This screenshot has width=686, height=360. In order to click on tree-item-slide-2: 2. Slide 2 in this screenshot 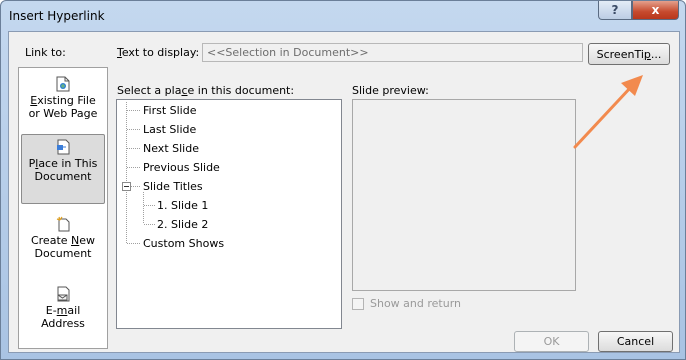, I will do `click(182, 224)`.